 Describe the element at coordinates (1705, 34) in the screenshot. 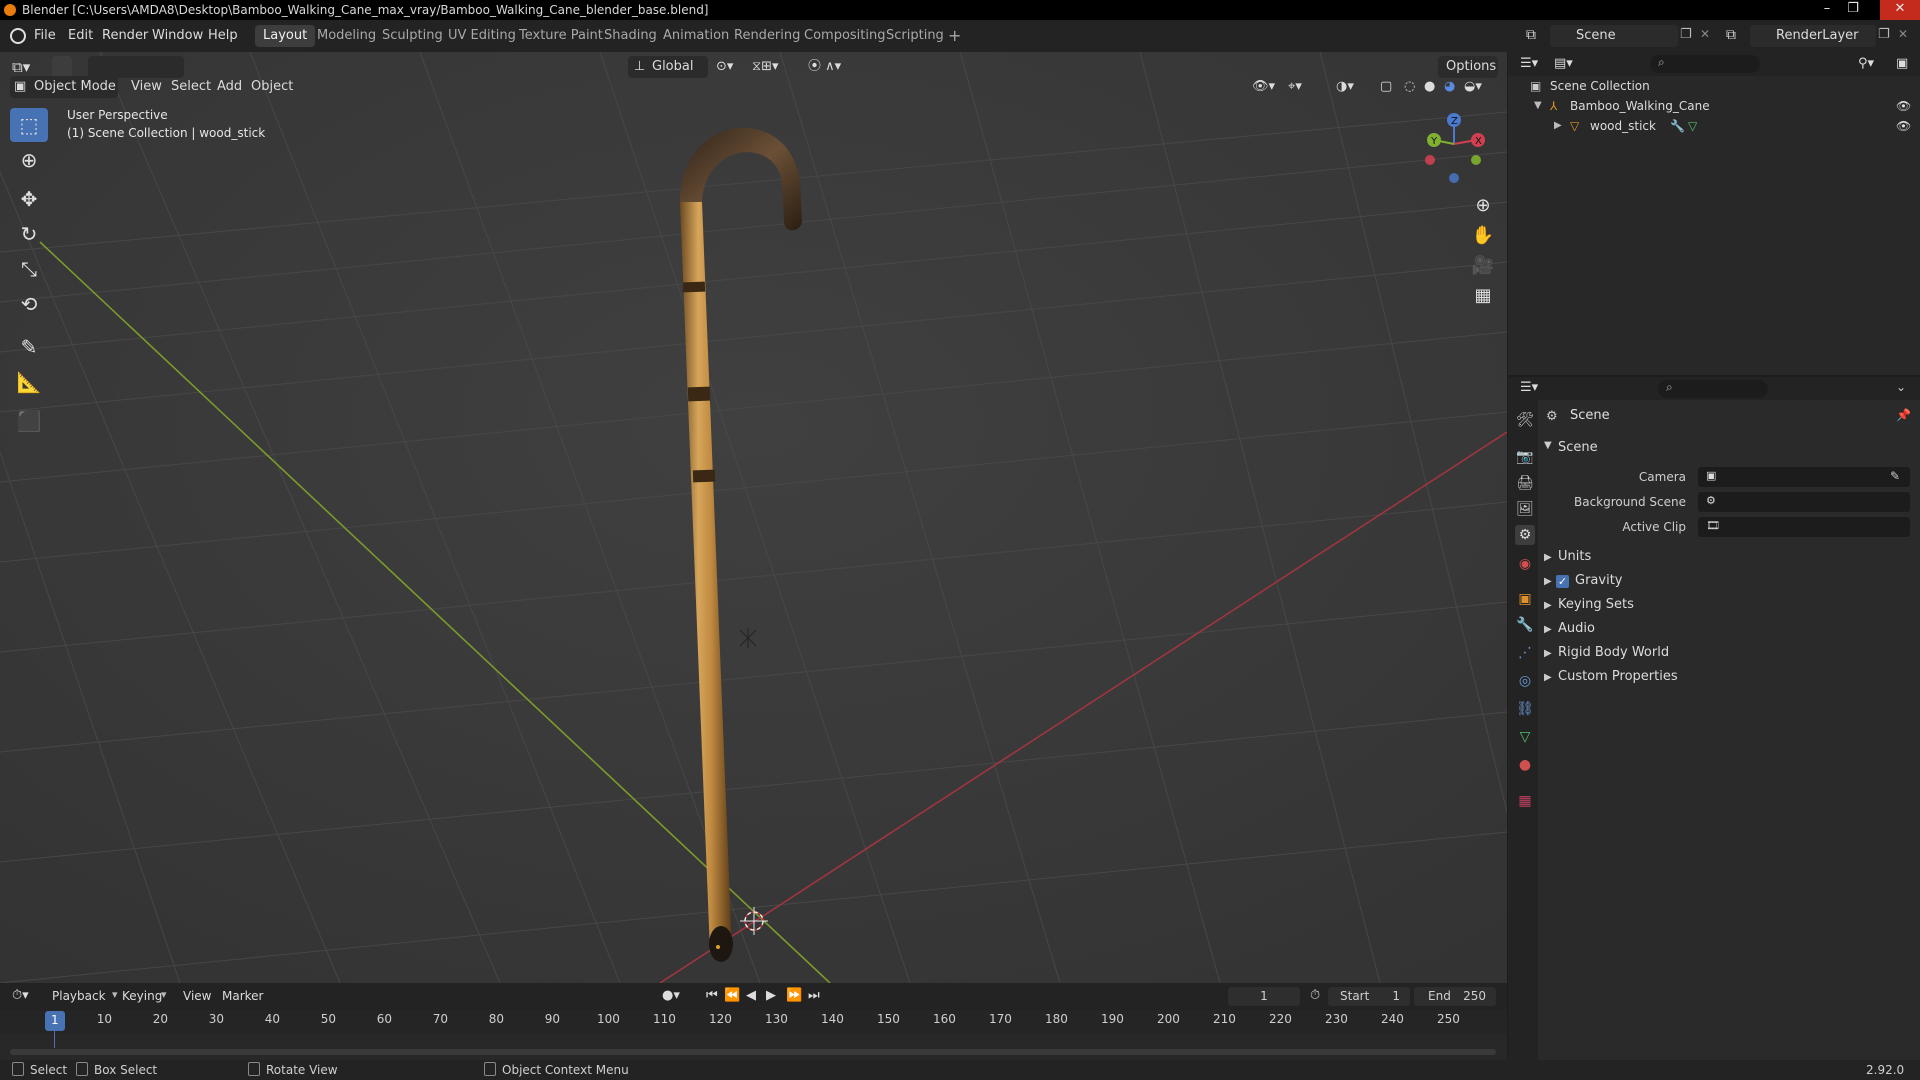

I see `remove-scene-icon: ✕` at that location.